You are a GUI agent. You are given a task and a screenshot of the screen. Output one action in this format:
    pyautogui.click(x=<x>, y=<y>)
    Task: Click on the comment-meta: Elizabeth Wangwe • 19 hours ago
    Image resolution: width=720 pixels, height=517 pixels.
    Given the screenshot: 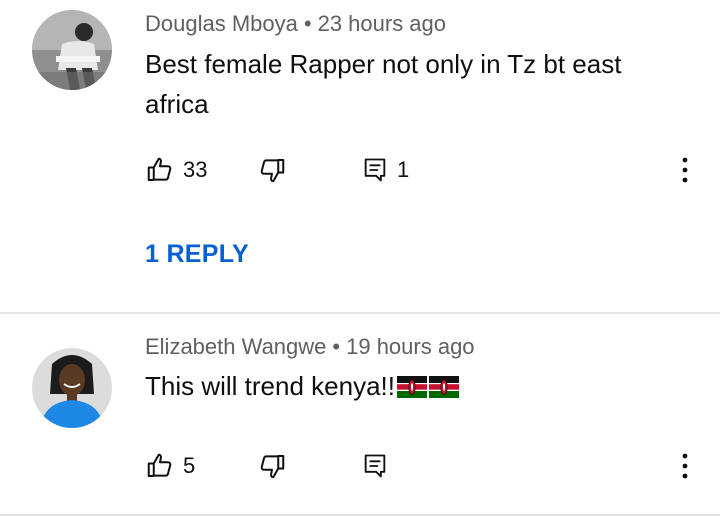 What is the action you would take?
    pyautogui.click(x=310, y=347)
    